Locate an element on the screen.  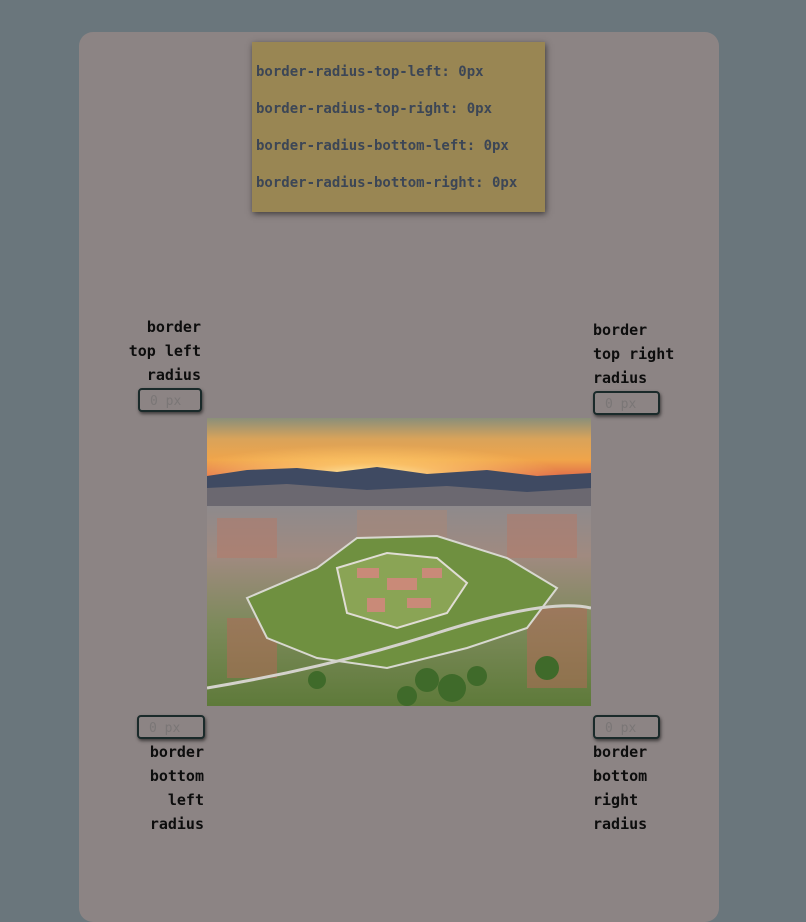
code-line-bottom-right: border-radius-bottom-right: 0px is located at coordinates (387, 183).